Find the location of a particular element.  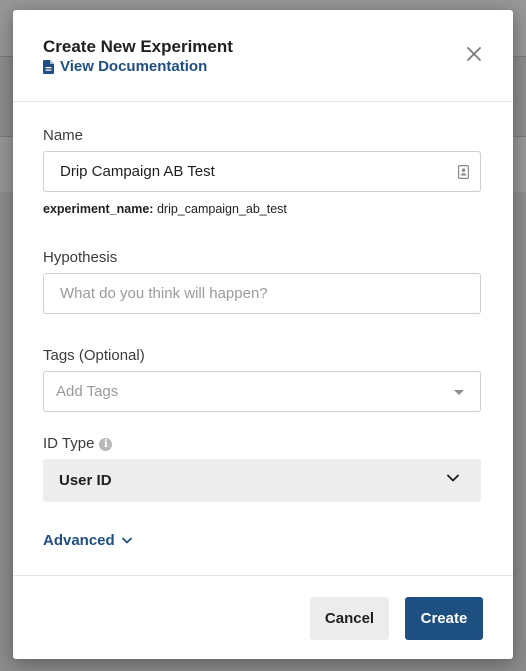

tags-label: Tags (Optional) is located at coordinates (94, 355).